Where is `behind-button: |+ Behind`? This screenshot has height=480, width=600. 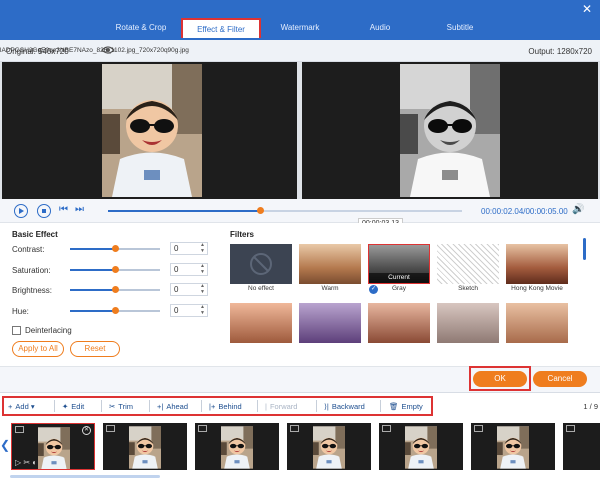
behind-button: |+ Behind is located at coordinates (225, 406).